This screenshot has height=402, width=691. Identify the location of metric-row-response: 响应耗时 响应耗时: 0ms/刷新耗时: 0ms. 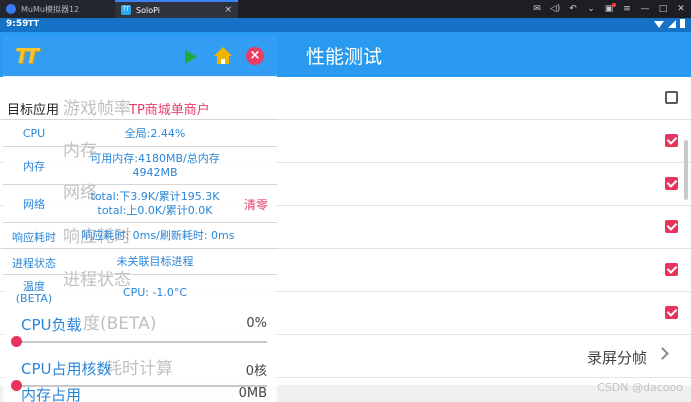
(140, 235).